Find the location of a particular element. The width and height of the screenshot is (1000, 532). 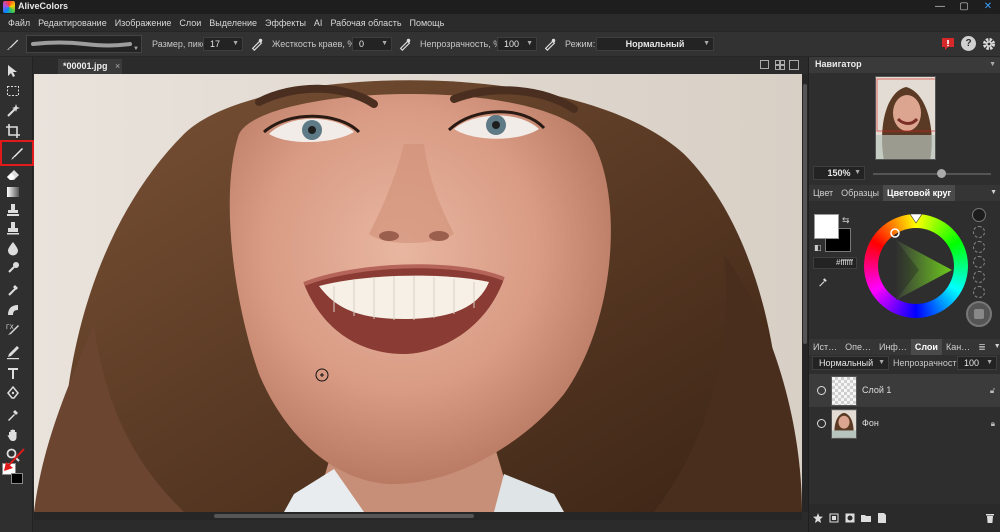

pressure-hardness-icon is located at coordinates (405, 44).